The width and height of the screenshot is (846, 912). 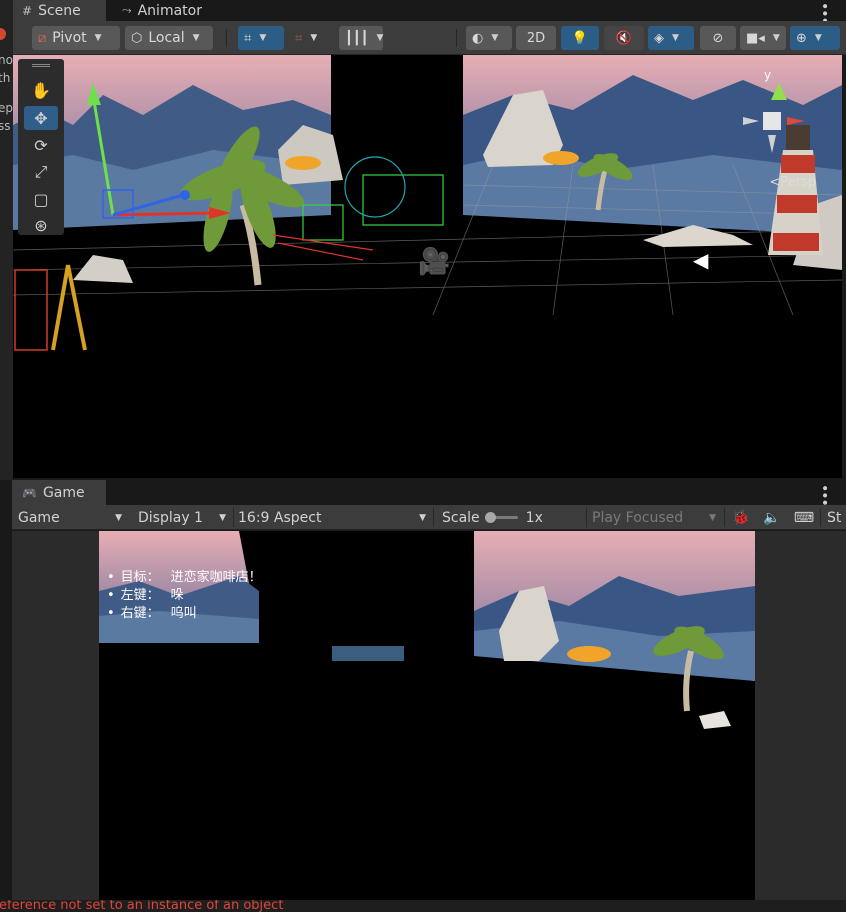 What do you see at coordinates (69, 38) in the screenshot?
I see `pivot-label: Pivot` at bounding box center [69, 38].